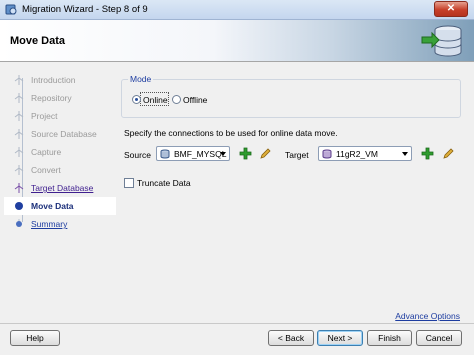  I want to click on offline-radio-label: Offline, so click(195, 100).